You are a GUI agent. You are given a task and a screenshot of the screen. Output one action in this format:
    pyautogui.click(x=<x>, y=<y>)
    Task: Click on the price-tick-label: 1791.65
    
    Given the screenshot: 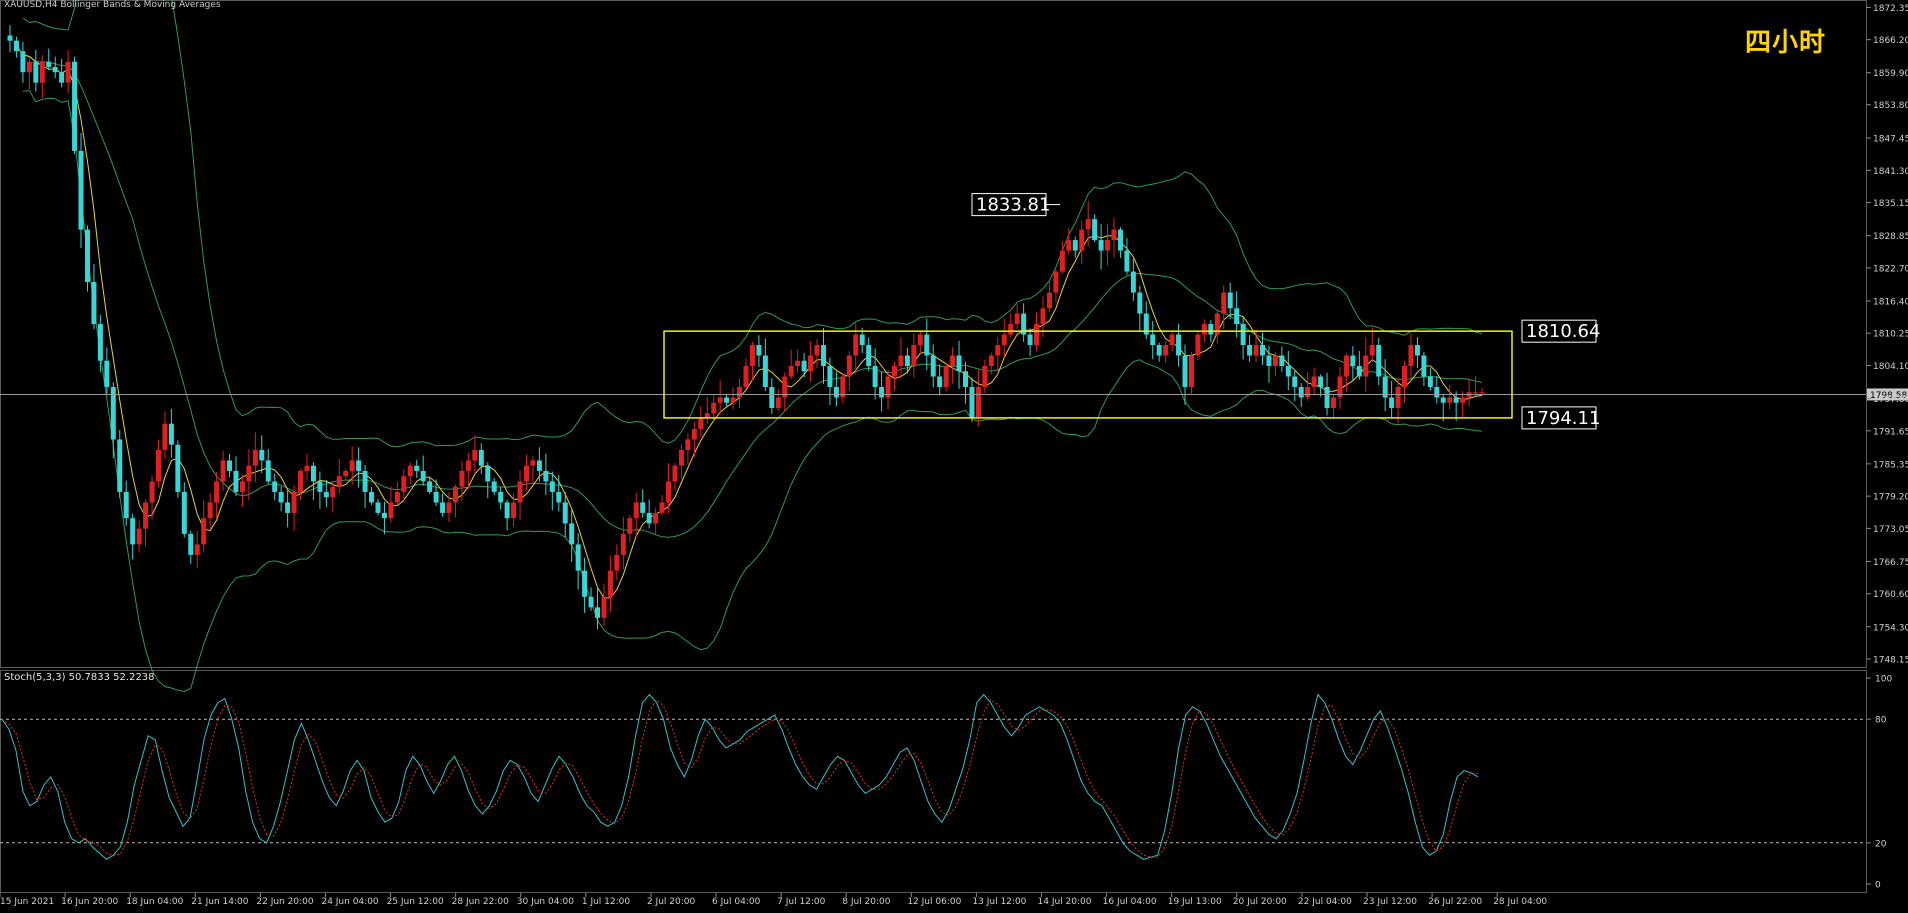 What is the action you would take?
    pyautogui.click(x=1890, y=432)
    